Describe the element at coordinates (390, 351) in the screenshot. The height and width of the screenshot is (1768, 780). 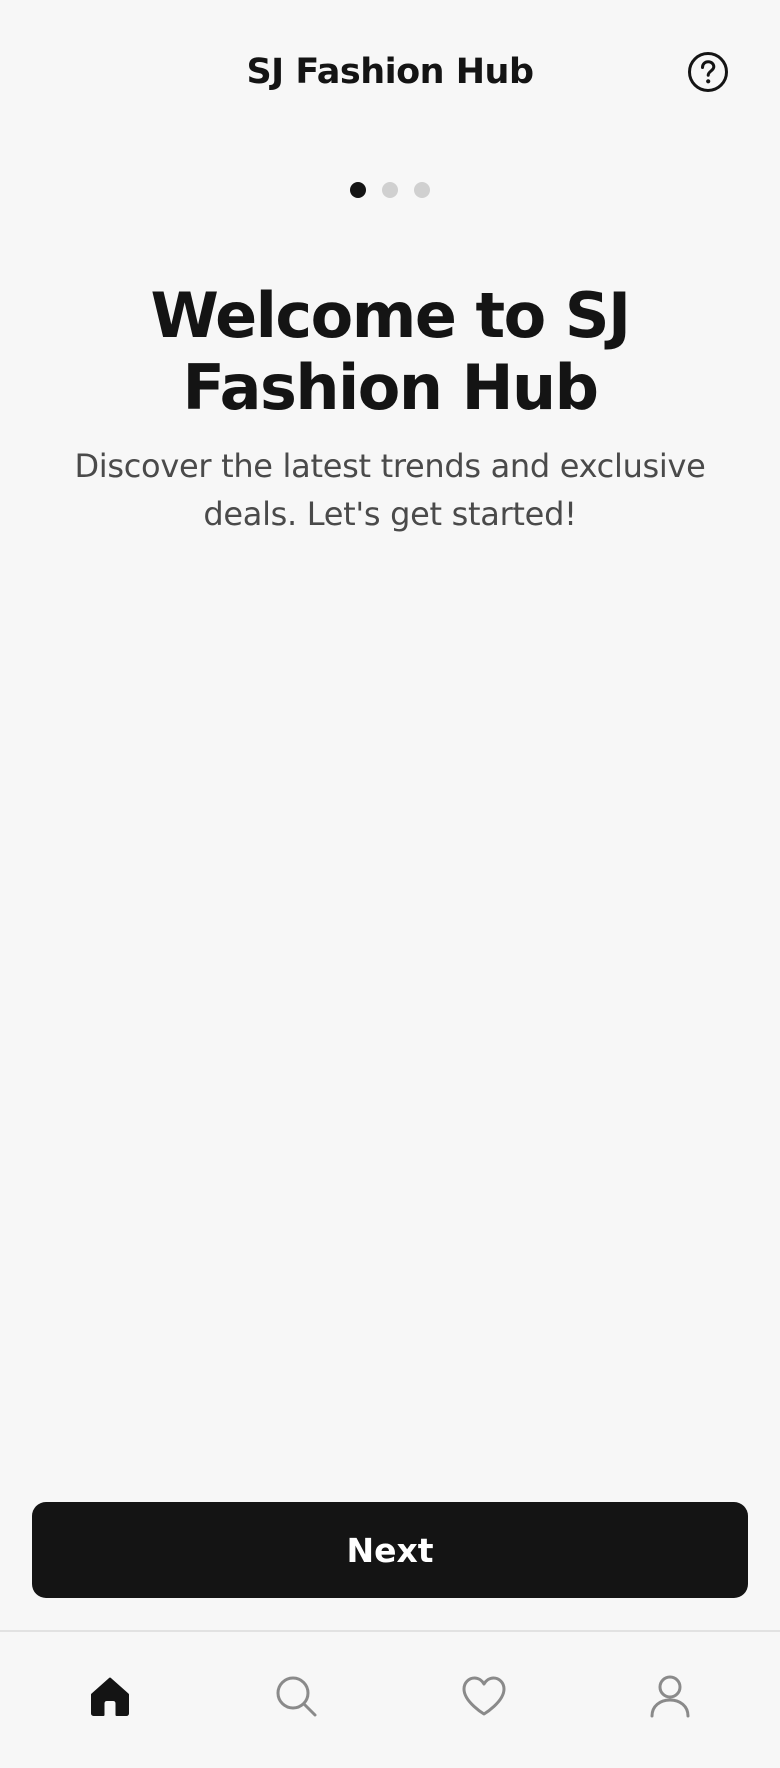
I see `welcome-title: Welcome to SJ Fashion Hub` at that location.